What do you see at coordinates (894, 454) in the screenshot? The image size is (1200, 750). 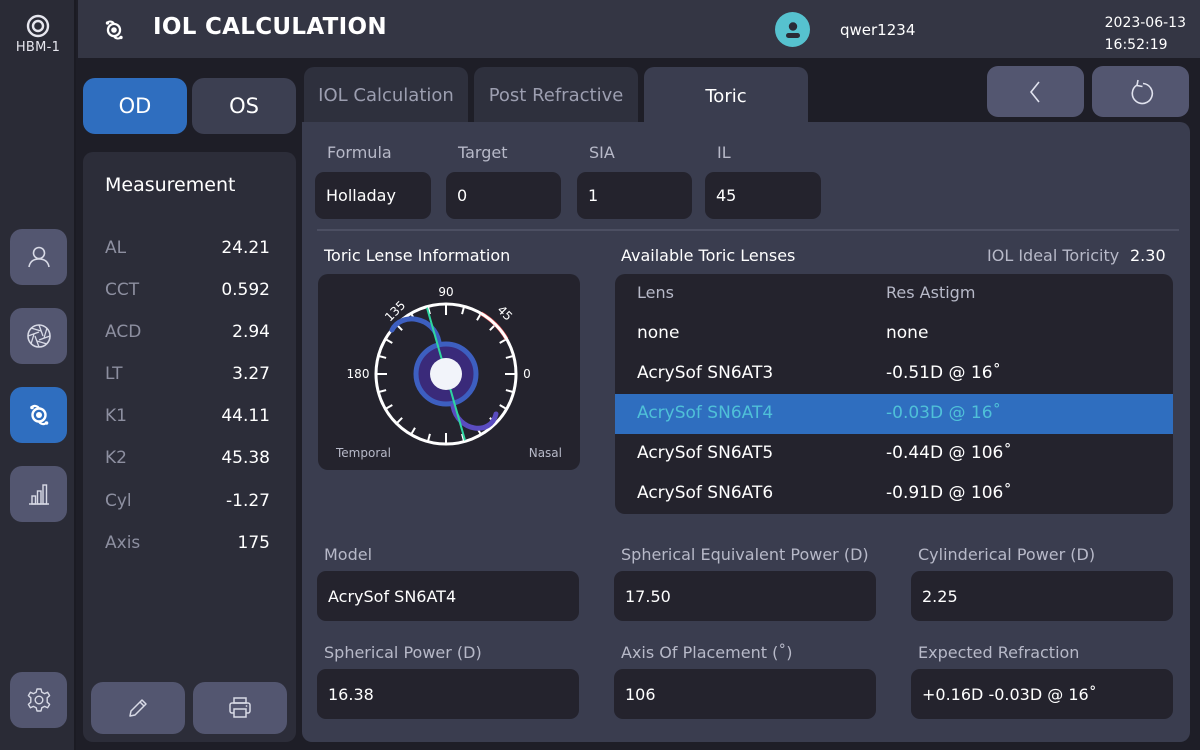 I see `table-row: AcrySof SN6AT5 -0.44D @ 106˚` at bounding box center [894, 454].